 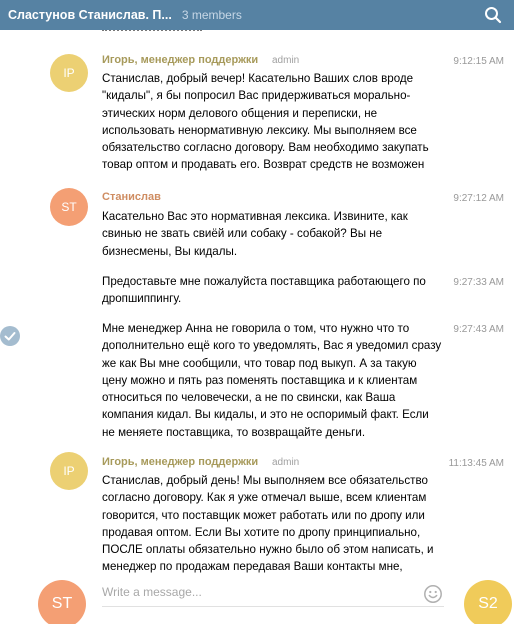 I want to click on message-time: 11:13:45 AM, so click(x=476, y=463).